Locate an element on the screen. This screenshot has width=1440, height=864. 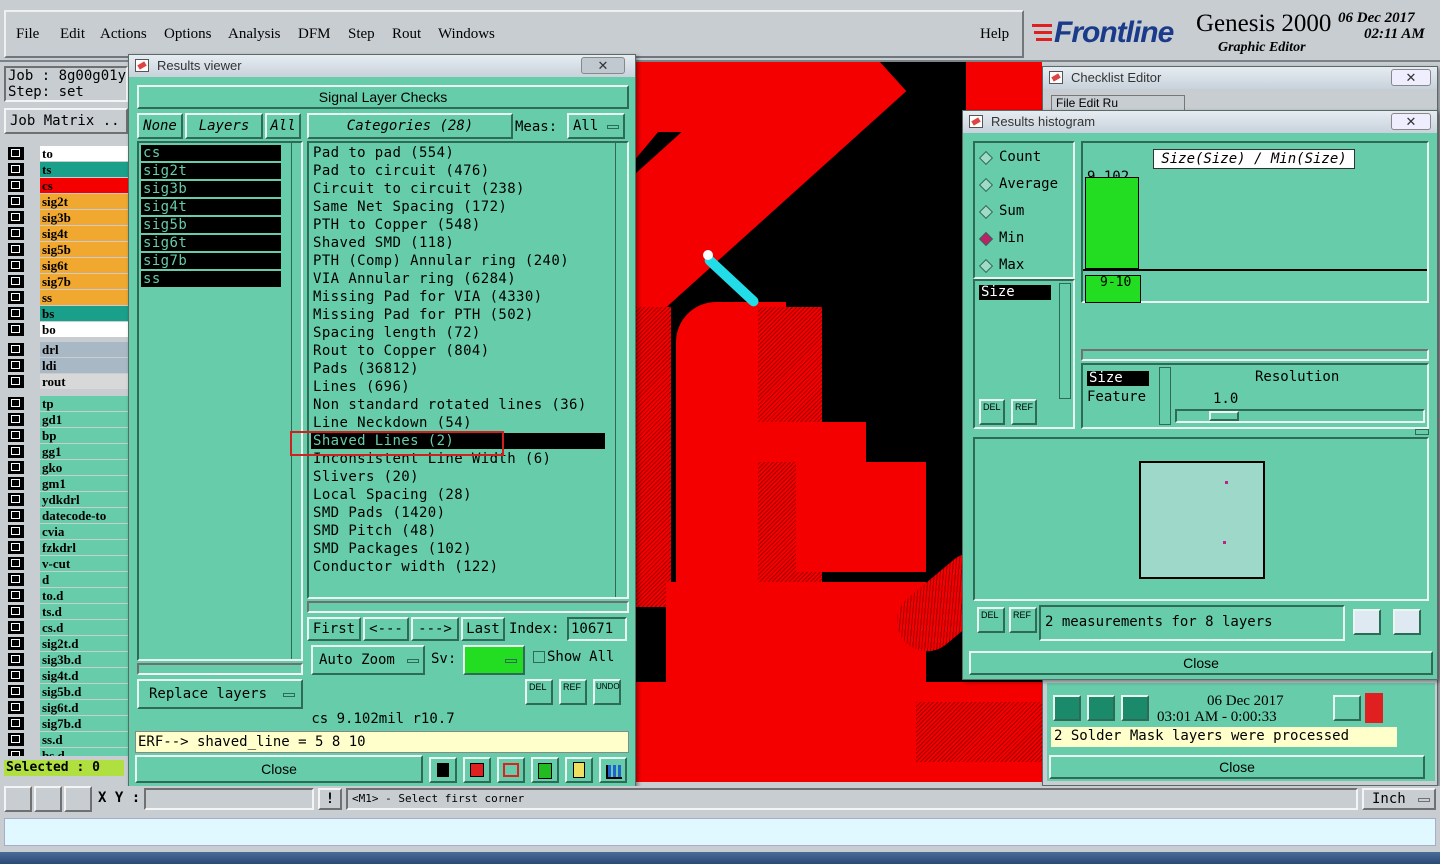
del-button: DEL is located at coordinates (539, 692).